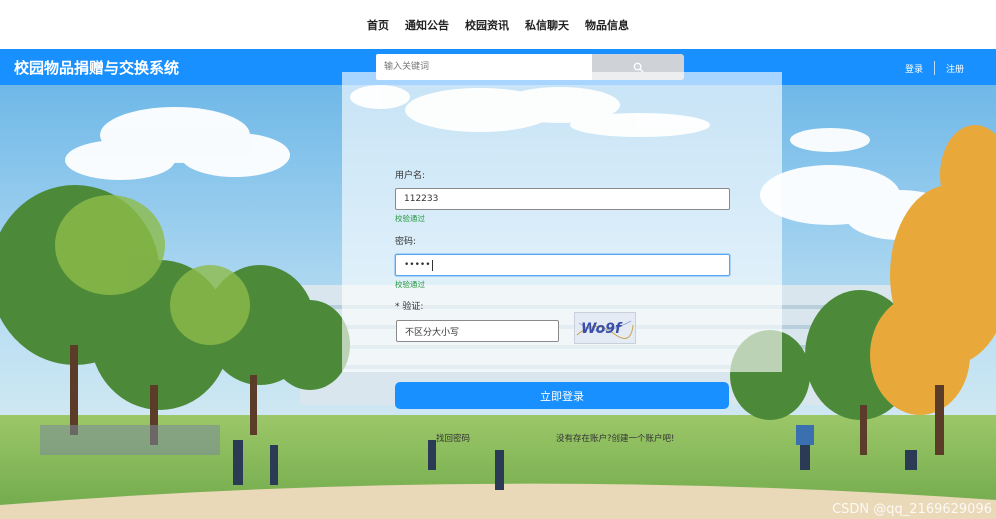  What do you see at coordinates (410, 176) in the screenshot?
I see `username-label: 用户名:` at bounding box center [410, 176].